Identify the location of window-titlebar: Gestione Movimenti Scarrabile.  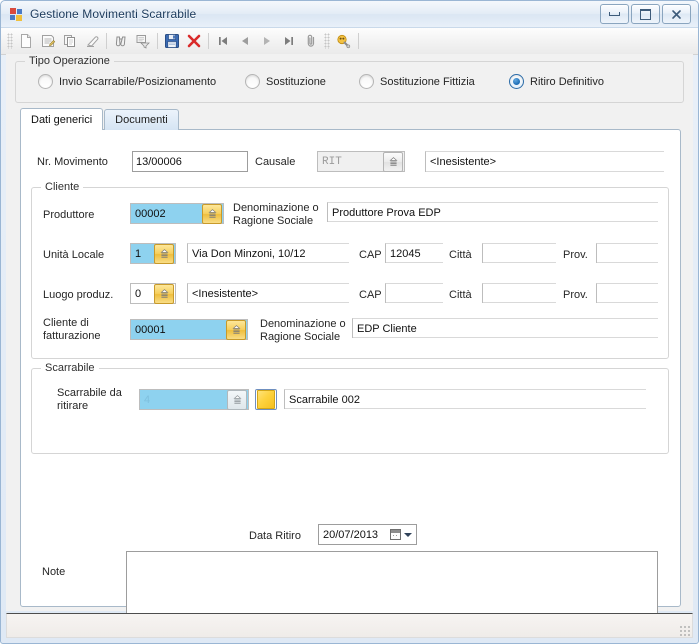
(349, 14).